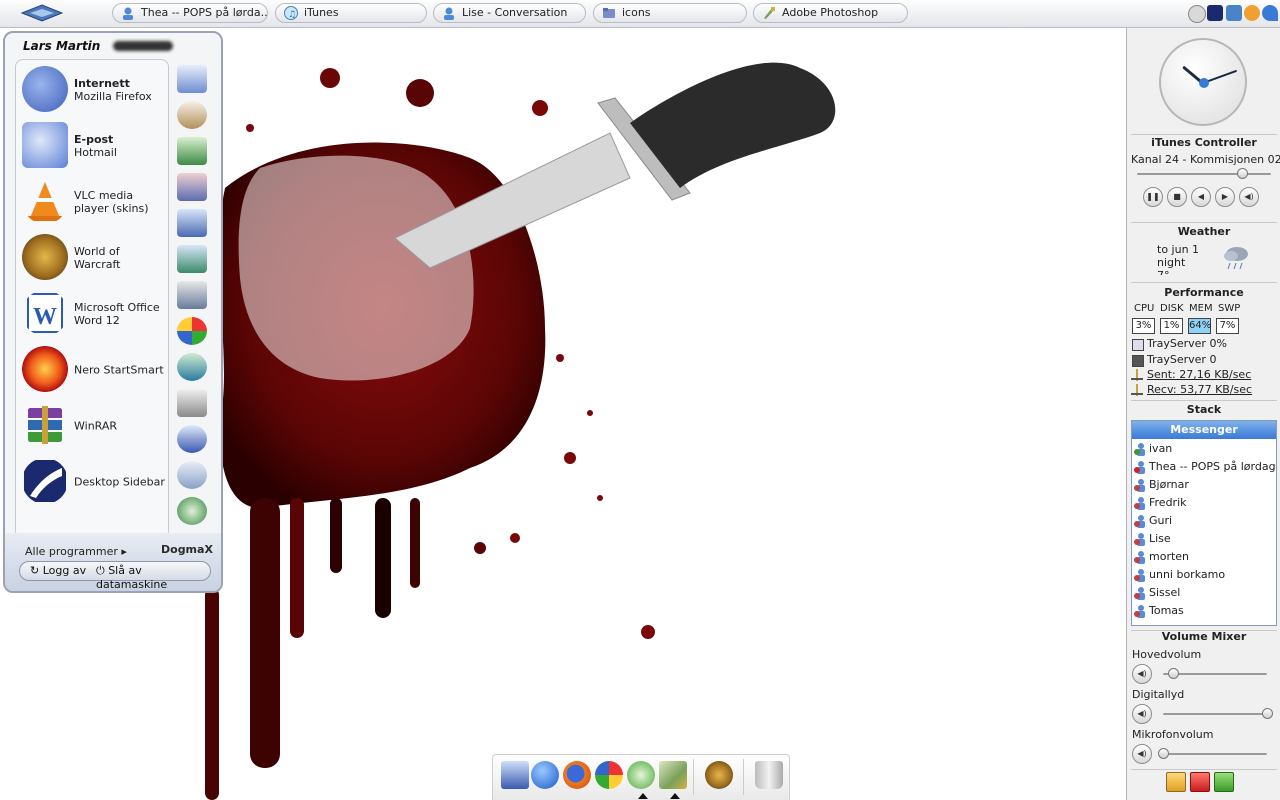  Describe the element at coordinates (192, 79) in the screenshot. I see `documents-icon` at that location.